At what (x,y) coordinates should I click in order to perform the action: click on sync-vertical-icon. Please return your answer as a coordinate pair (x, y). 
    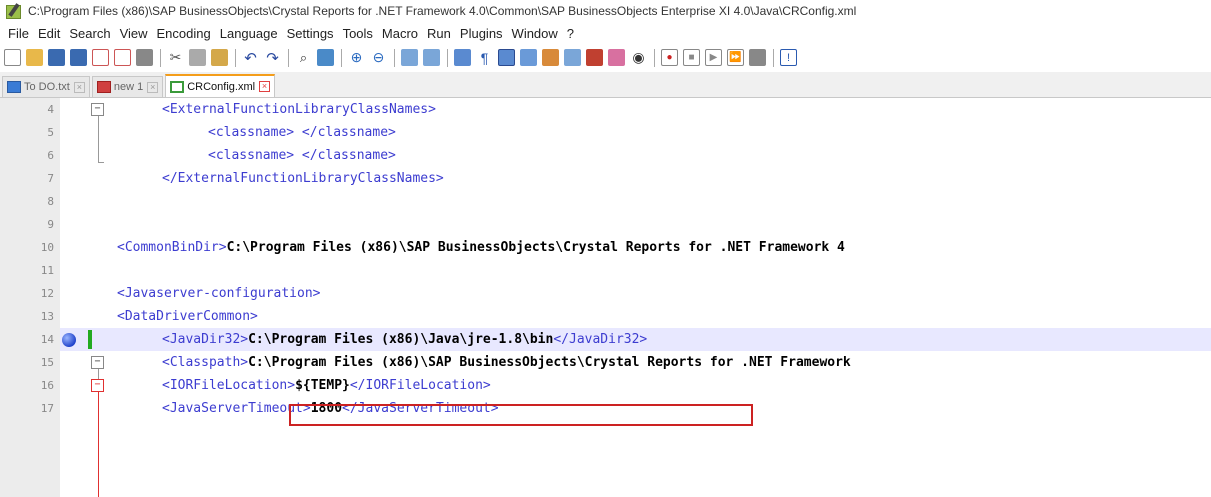
    Looking at the image, I should click on (409, 57).